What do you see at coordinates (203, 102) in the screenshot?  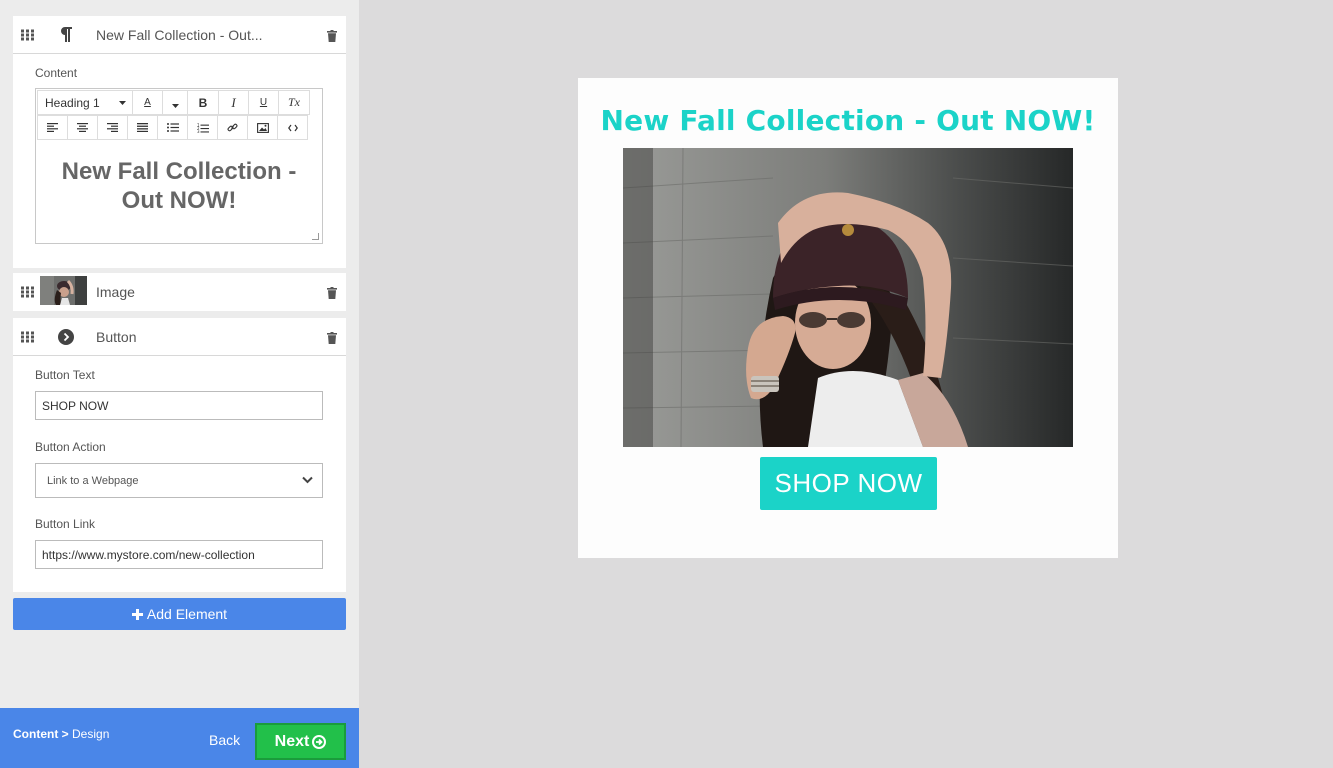 I see `bold-button: B` at bounding box center [203, 102].